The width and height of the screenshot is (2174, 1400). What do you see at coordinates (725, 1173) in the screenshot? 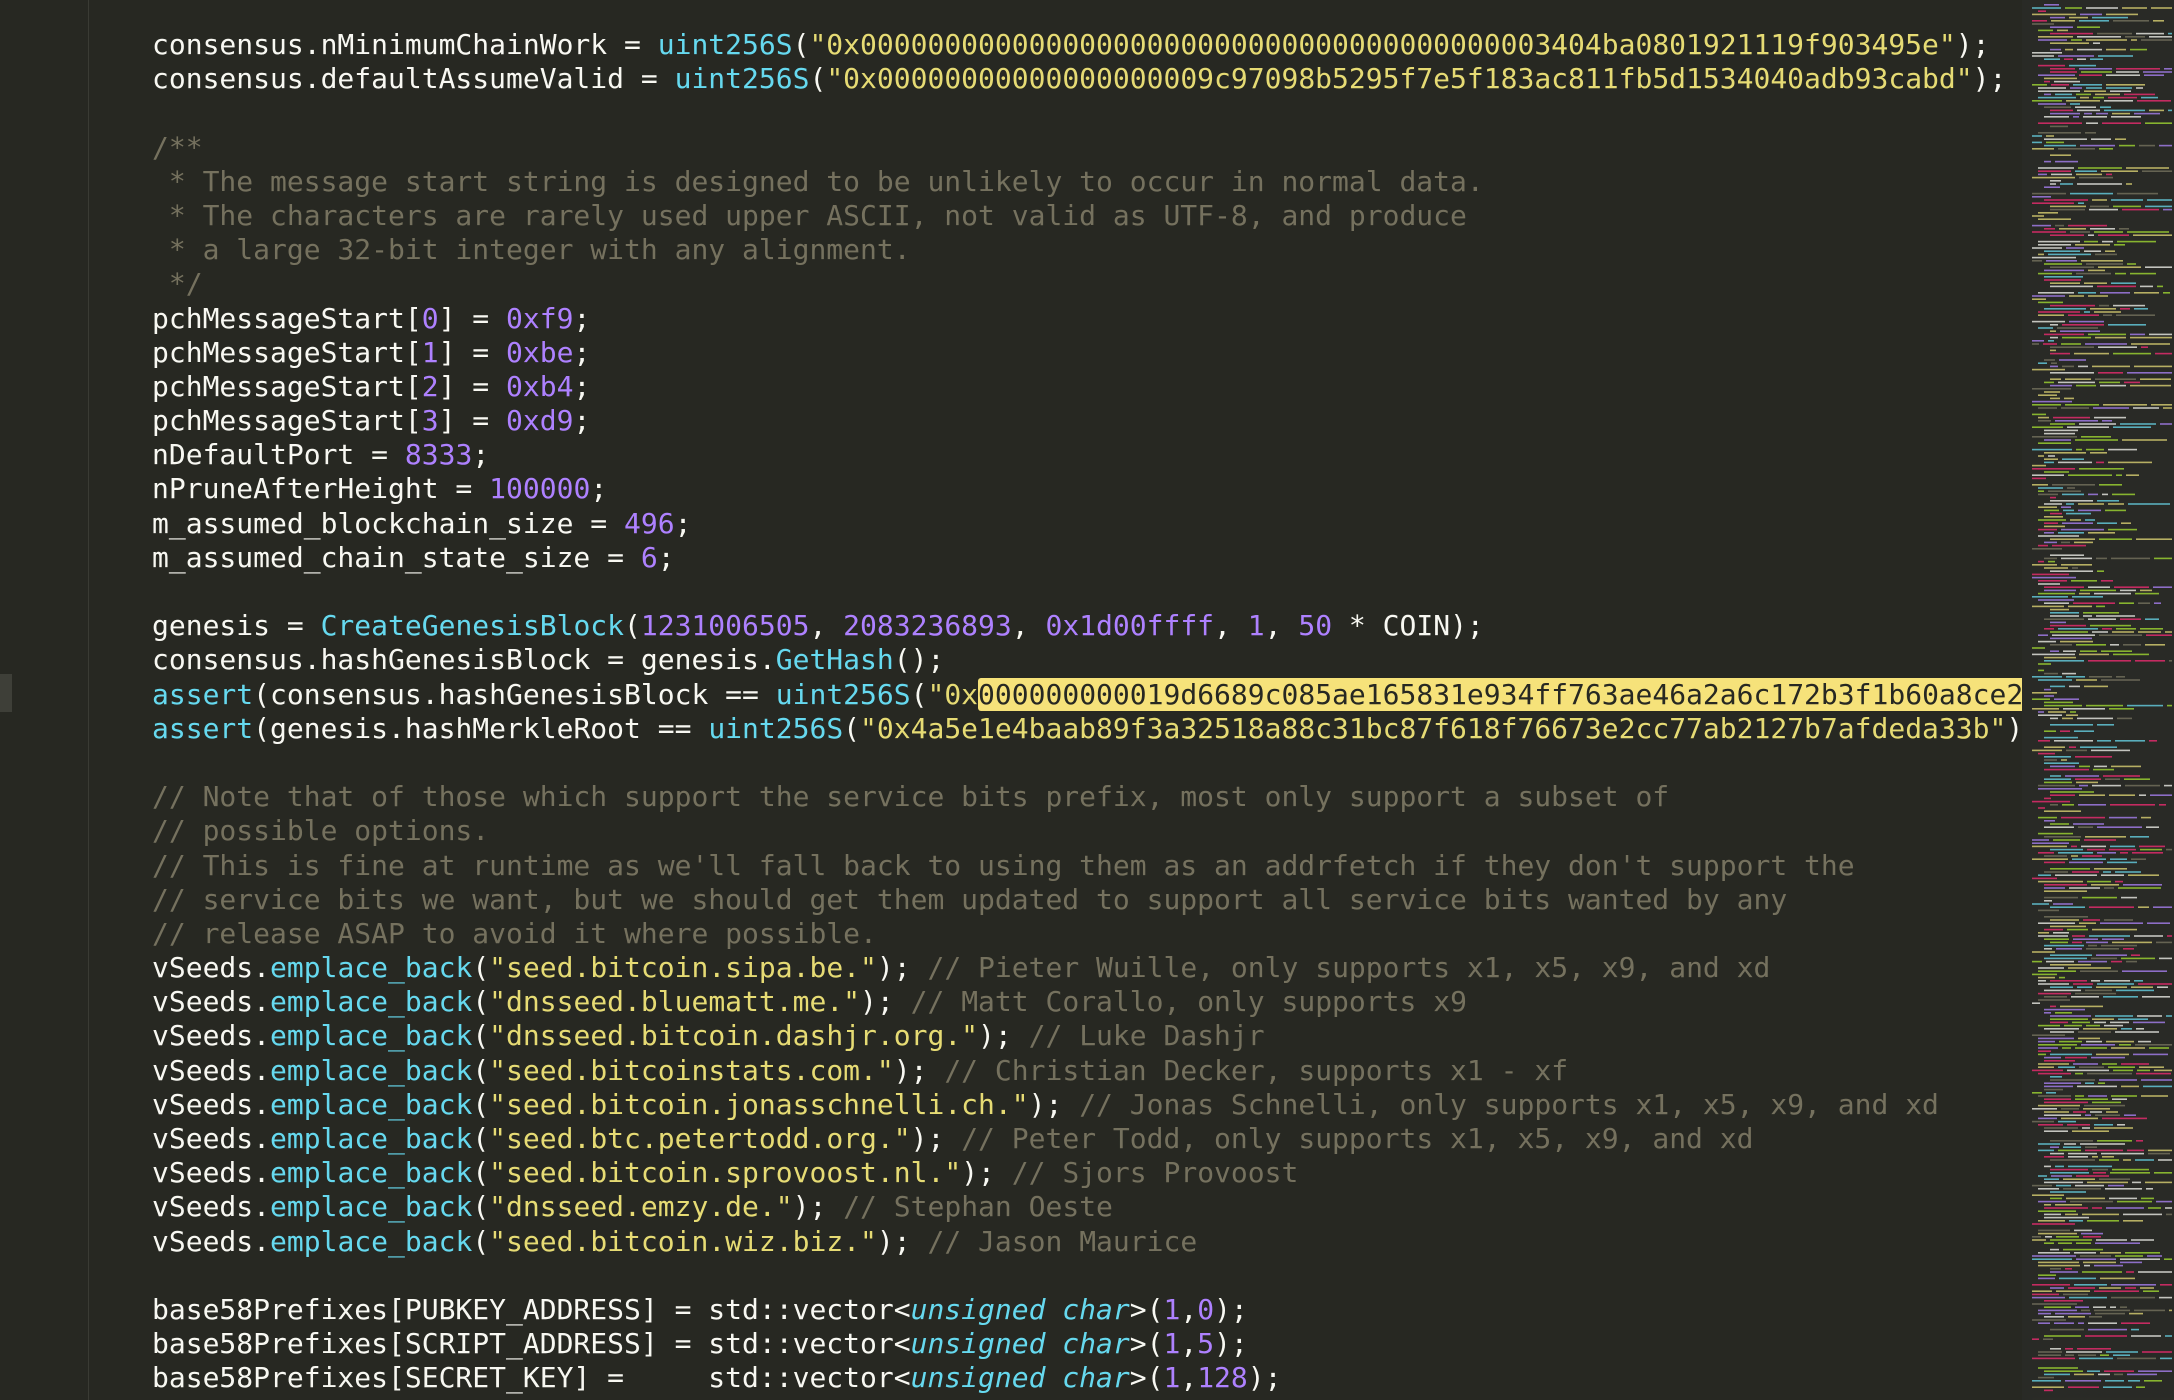
I see `code-token: "seed.bitcoin.sprovoost.nl."` at bounding box center [725, 1173].